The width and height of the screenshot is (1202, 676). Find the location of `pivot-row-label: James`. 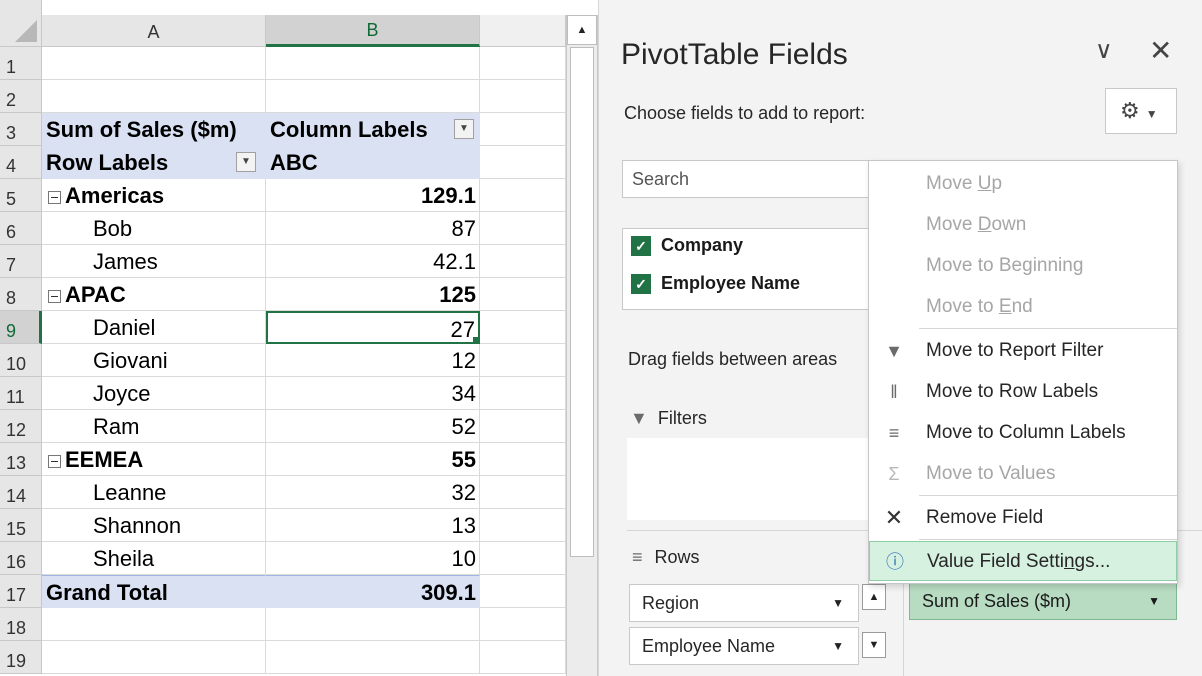

pivot-row-label: James is located at coordinates (154, 261).